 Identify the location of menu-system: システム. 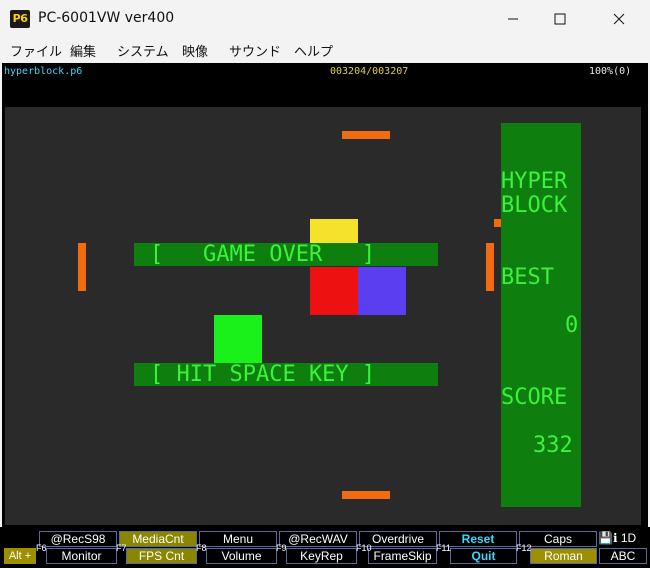
(143, 50).